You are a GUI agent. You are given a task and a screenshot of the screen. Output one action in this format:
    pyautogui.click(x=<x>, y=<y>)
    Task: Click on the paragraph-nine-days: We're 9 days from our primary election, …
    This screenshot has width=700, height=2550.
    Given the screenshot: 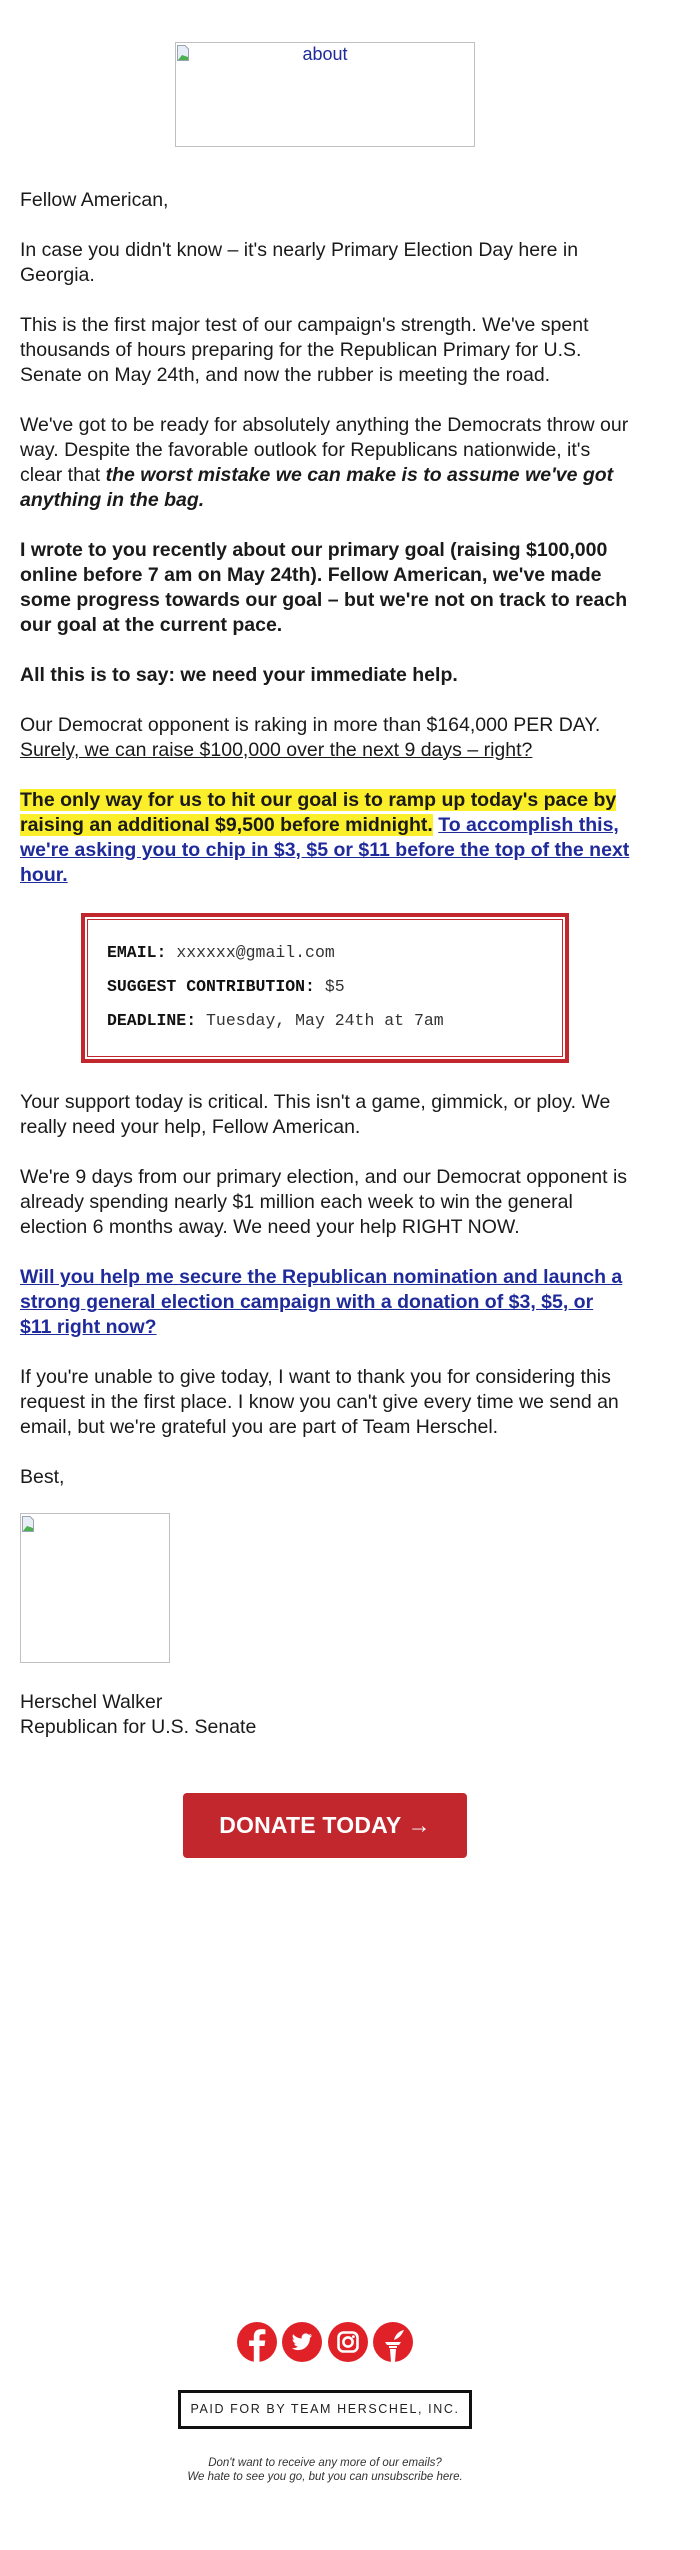 What is the action you would take?
    pyautogui.click(x=324, y=1202)
    